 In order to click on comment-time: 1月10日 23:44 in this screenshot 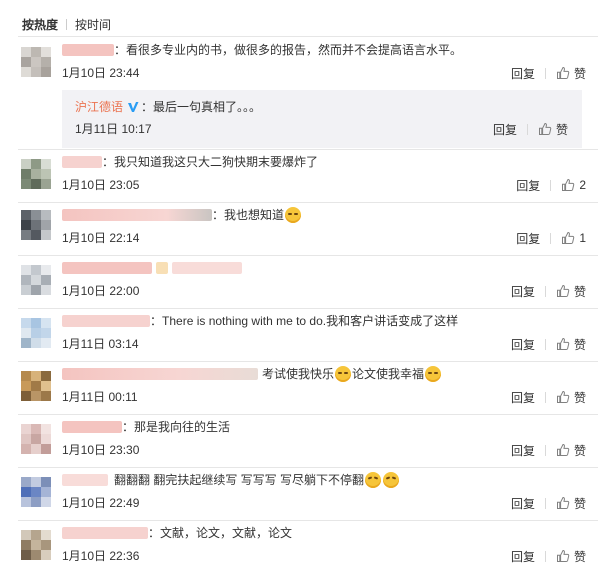, I will do `click(101, 73)`.